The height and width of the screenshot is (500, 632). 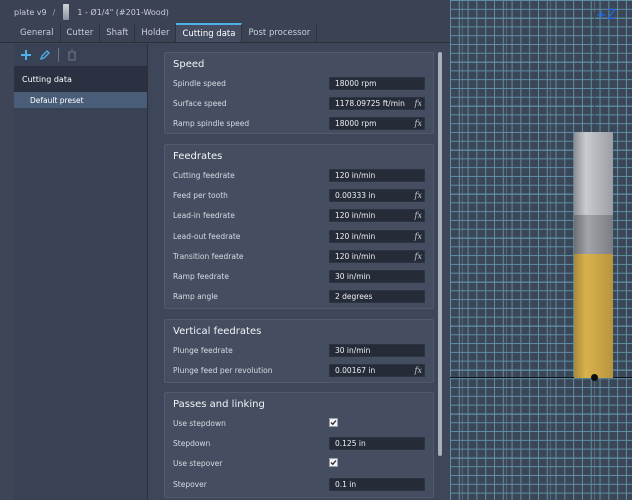 I want to click on ramp-feedrate-input: 30 in/min, so click(x=377, y=276).